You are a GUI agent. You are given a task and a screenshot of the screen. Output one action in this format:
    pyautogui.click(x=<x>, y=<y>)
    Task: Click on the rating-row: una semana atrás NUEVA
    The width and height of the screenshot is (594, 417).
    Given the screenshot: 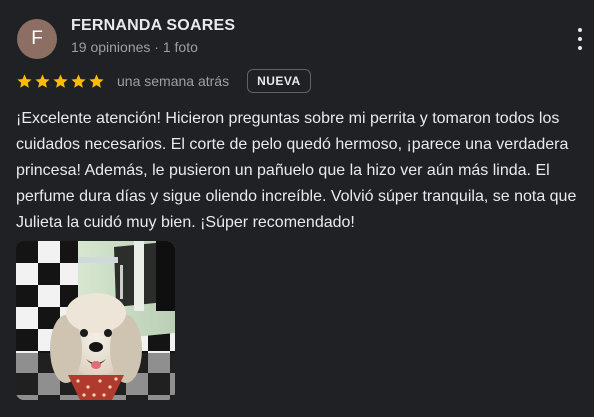 What is the action you would take?
    pyautogui.click(x=163, y=81)
    